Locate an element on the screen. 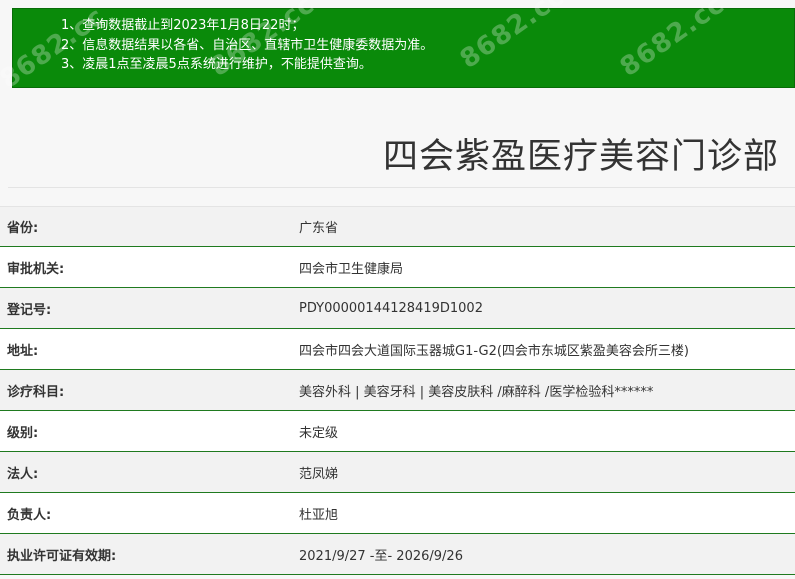 This screenshot has width=795, height=579. notice-line-3: 3、凌晨1点至凌晨5点系统进行维护，不能提供查询。 is located at coordinates (216, 64).